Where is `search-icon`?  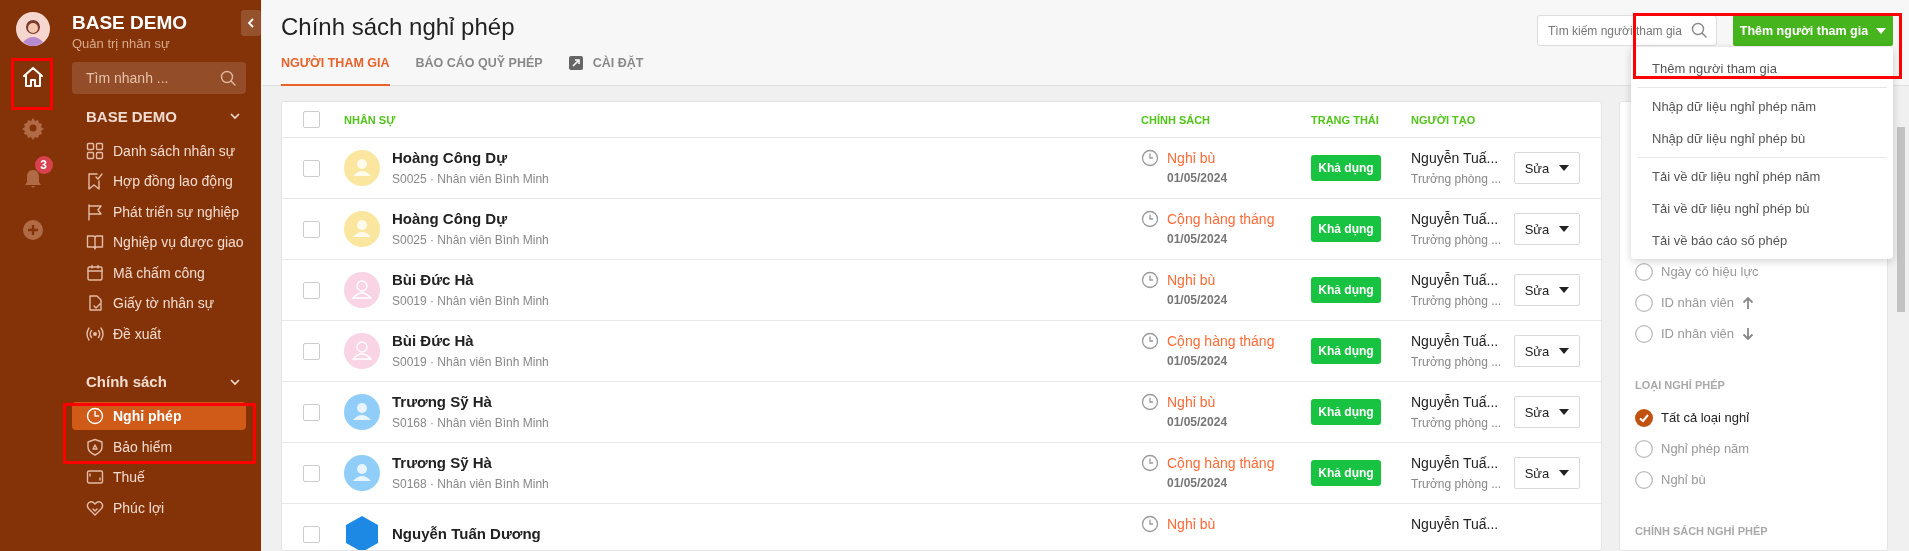
search-icon is located at coordinates (228, 78).